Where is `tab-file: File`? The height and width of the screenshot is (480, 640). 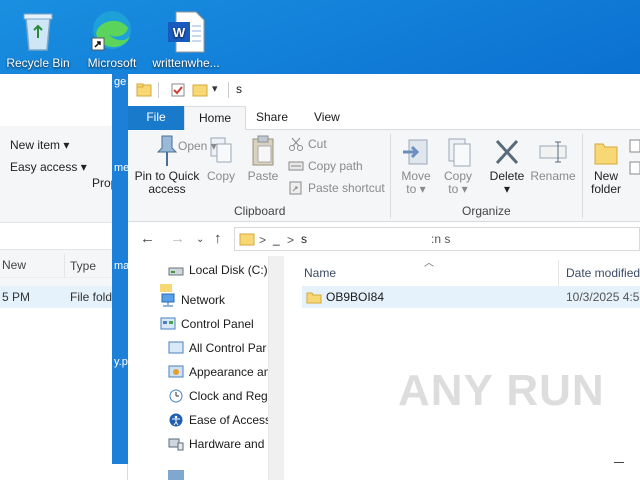
tab-file: File is located at coordinates (156, 118).